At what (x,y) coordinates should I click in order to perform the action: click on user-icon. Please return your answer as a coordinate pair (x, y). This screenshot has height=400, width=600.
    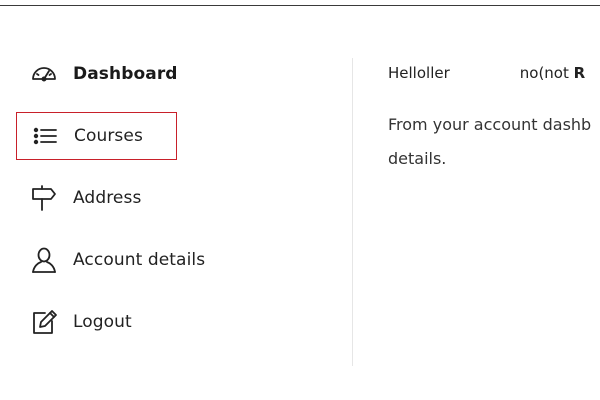
    Looking at the image, I should click on (44, 260).